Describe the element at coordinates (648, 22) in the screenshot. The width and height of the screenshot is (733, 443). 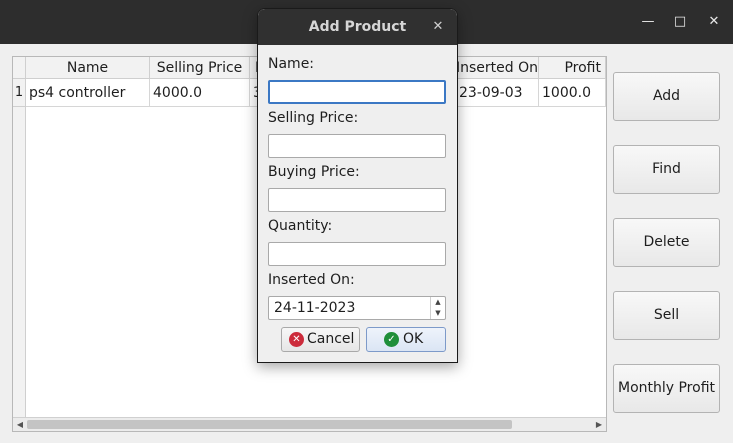
I see `minimize-icon: —` at that location.